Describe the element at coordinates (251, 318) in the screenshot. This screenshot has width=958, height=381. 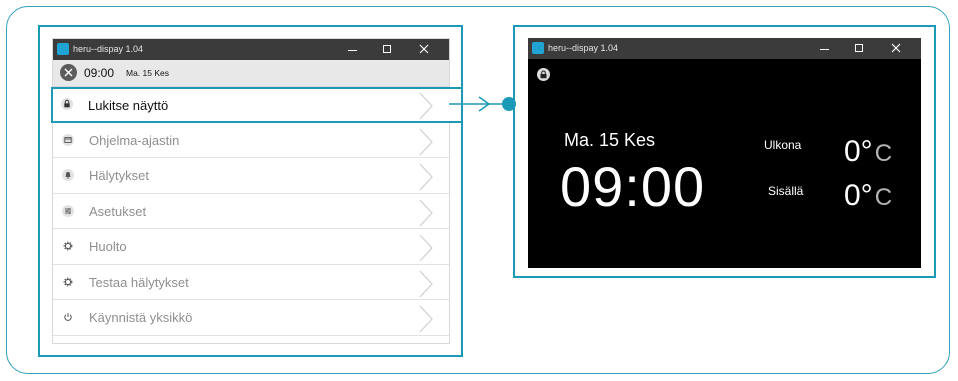
I see `menu-item-restart-unit: Käynnistä yksikkö` at that location.